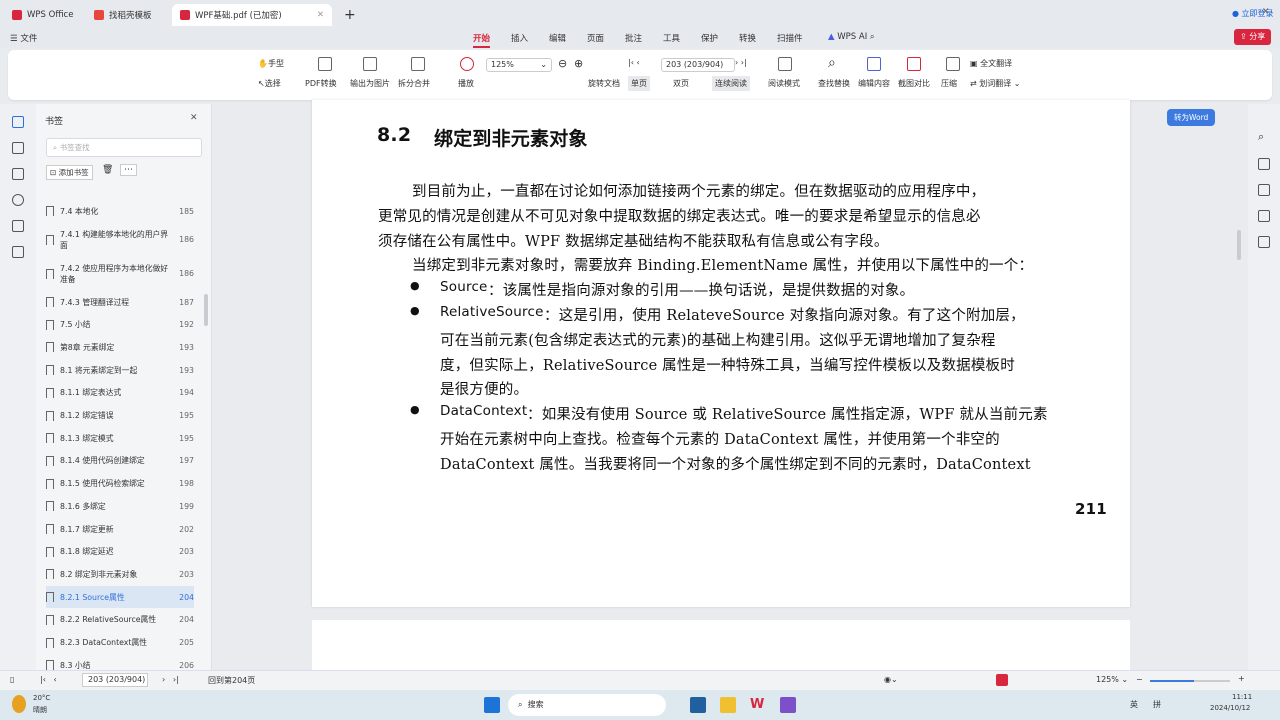 This screenshot has width=1280, height=720. I want to click on hand-tool-button: ✋手型, so click(271, 63).